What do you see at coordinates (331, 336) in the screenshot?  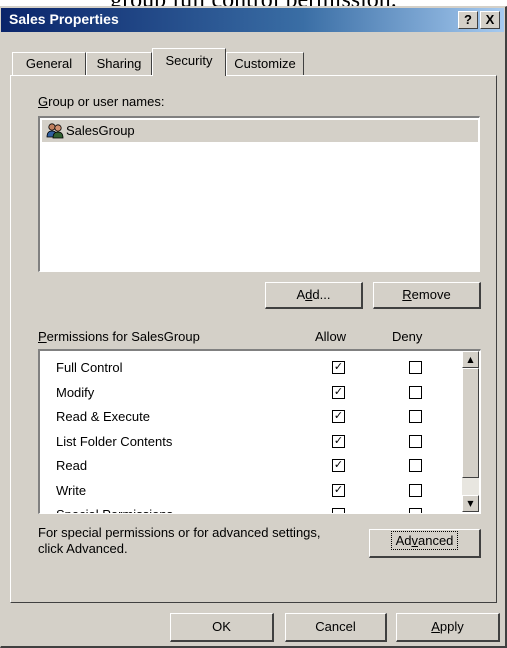 I see `allow-header: Allow` at bounding box center [331, 336].